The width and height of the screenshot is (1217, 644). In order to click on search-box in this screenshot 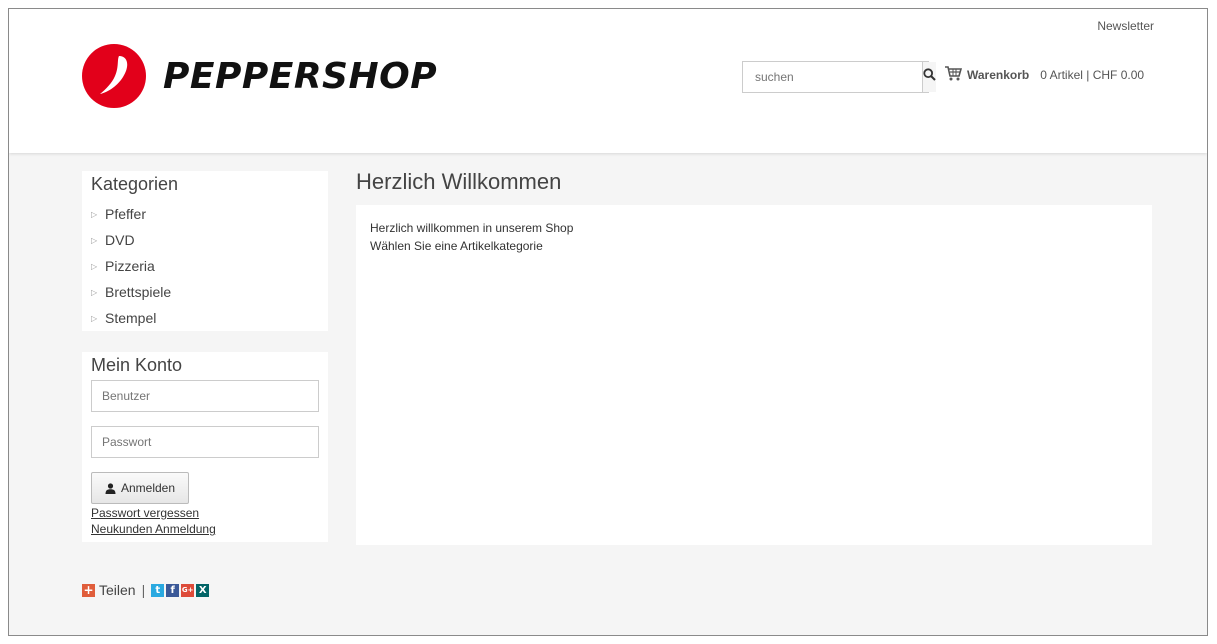, I will do `click(839, 77)`.